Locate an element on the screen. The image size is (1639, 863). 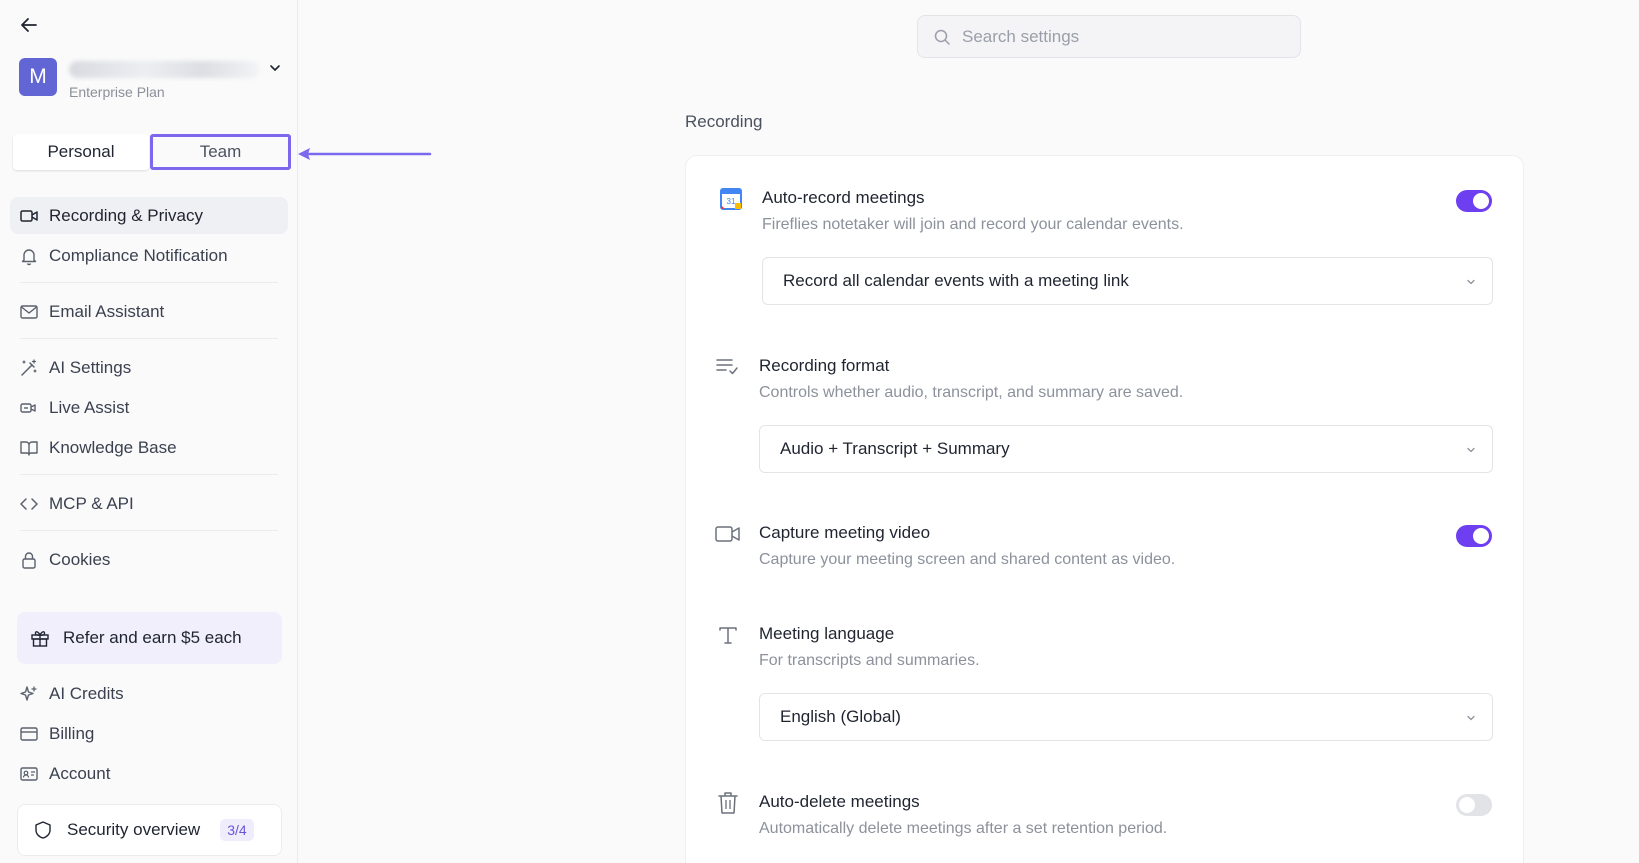
code-icon is located at coordinates (29, 504).